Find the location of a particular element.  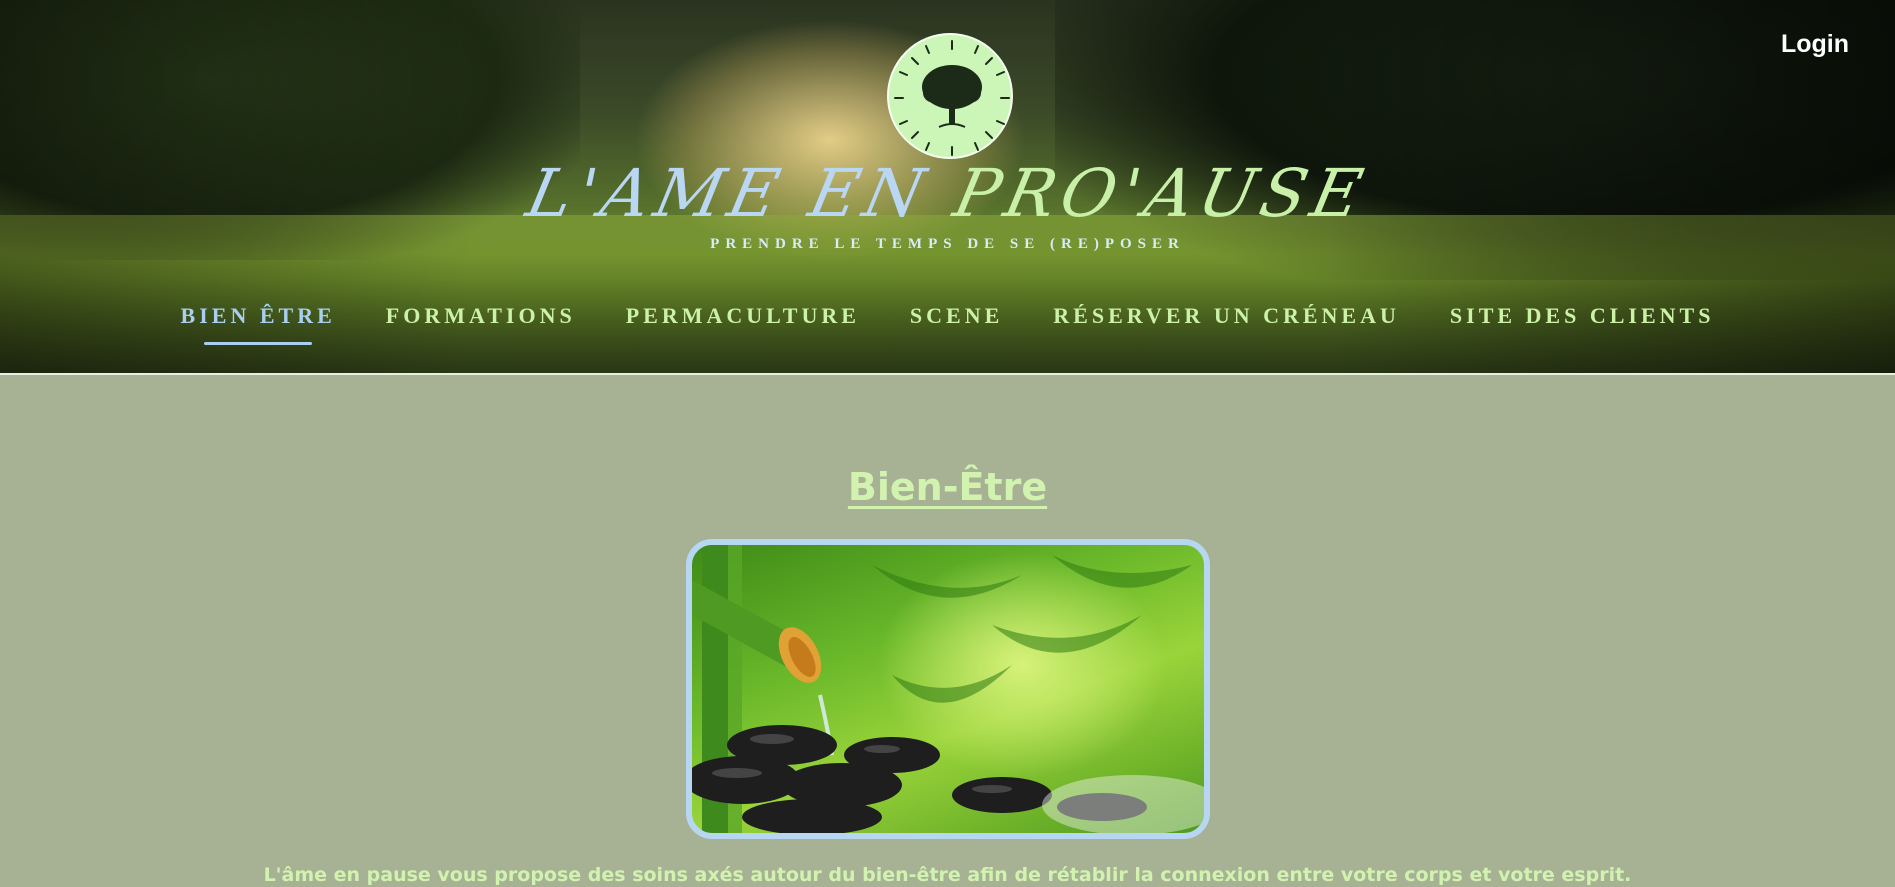

brand-tagline: PRENDRE LE TEMPS DE SE (RE)POSER is located at coordinates (947, 244).